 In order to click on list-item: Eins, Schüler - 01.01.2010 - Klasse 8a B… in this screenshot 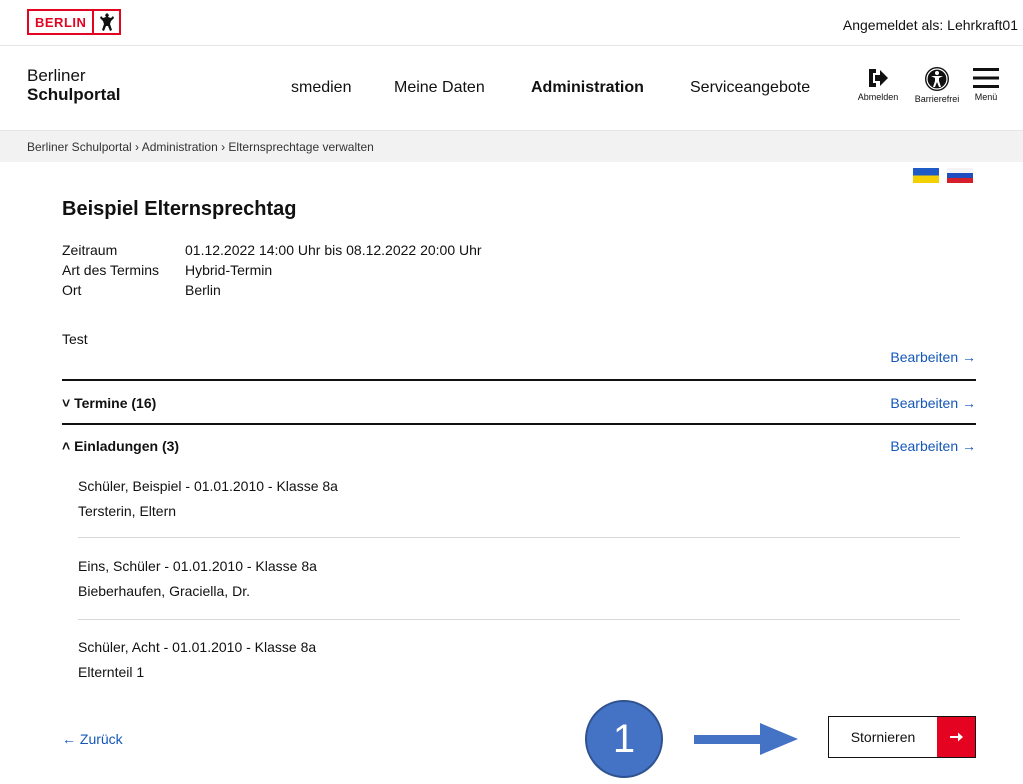, I will do `click(197, 579)`.